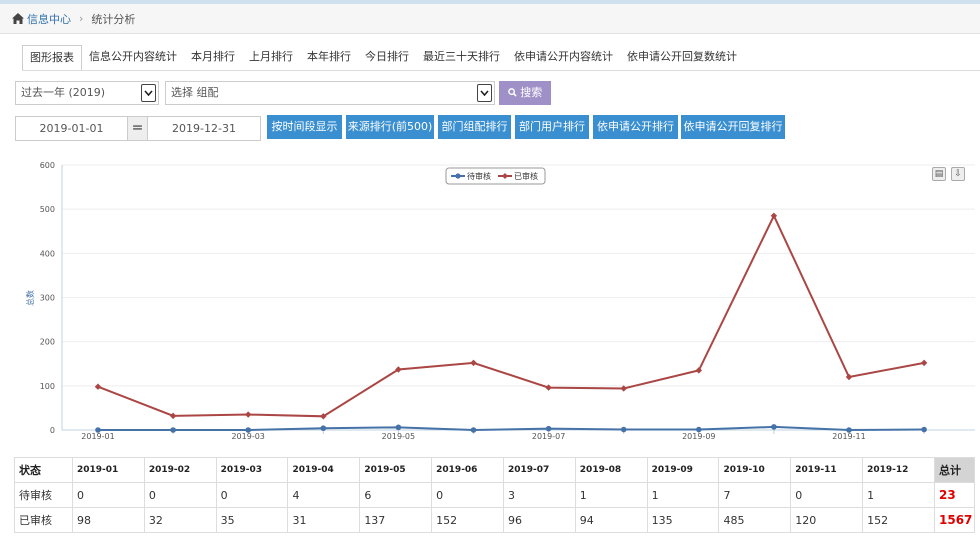 The height and width of the screenshot is (537, 980). What do you see at coordinates (526, 176) in the screenshot?
I see `legend-label-approved: 已审核` at bounding box center [526, 176].